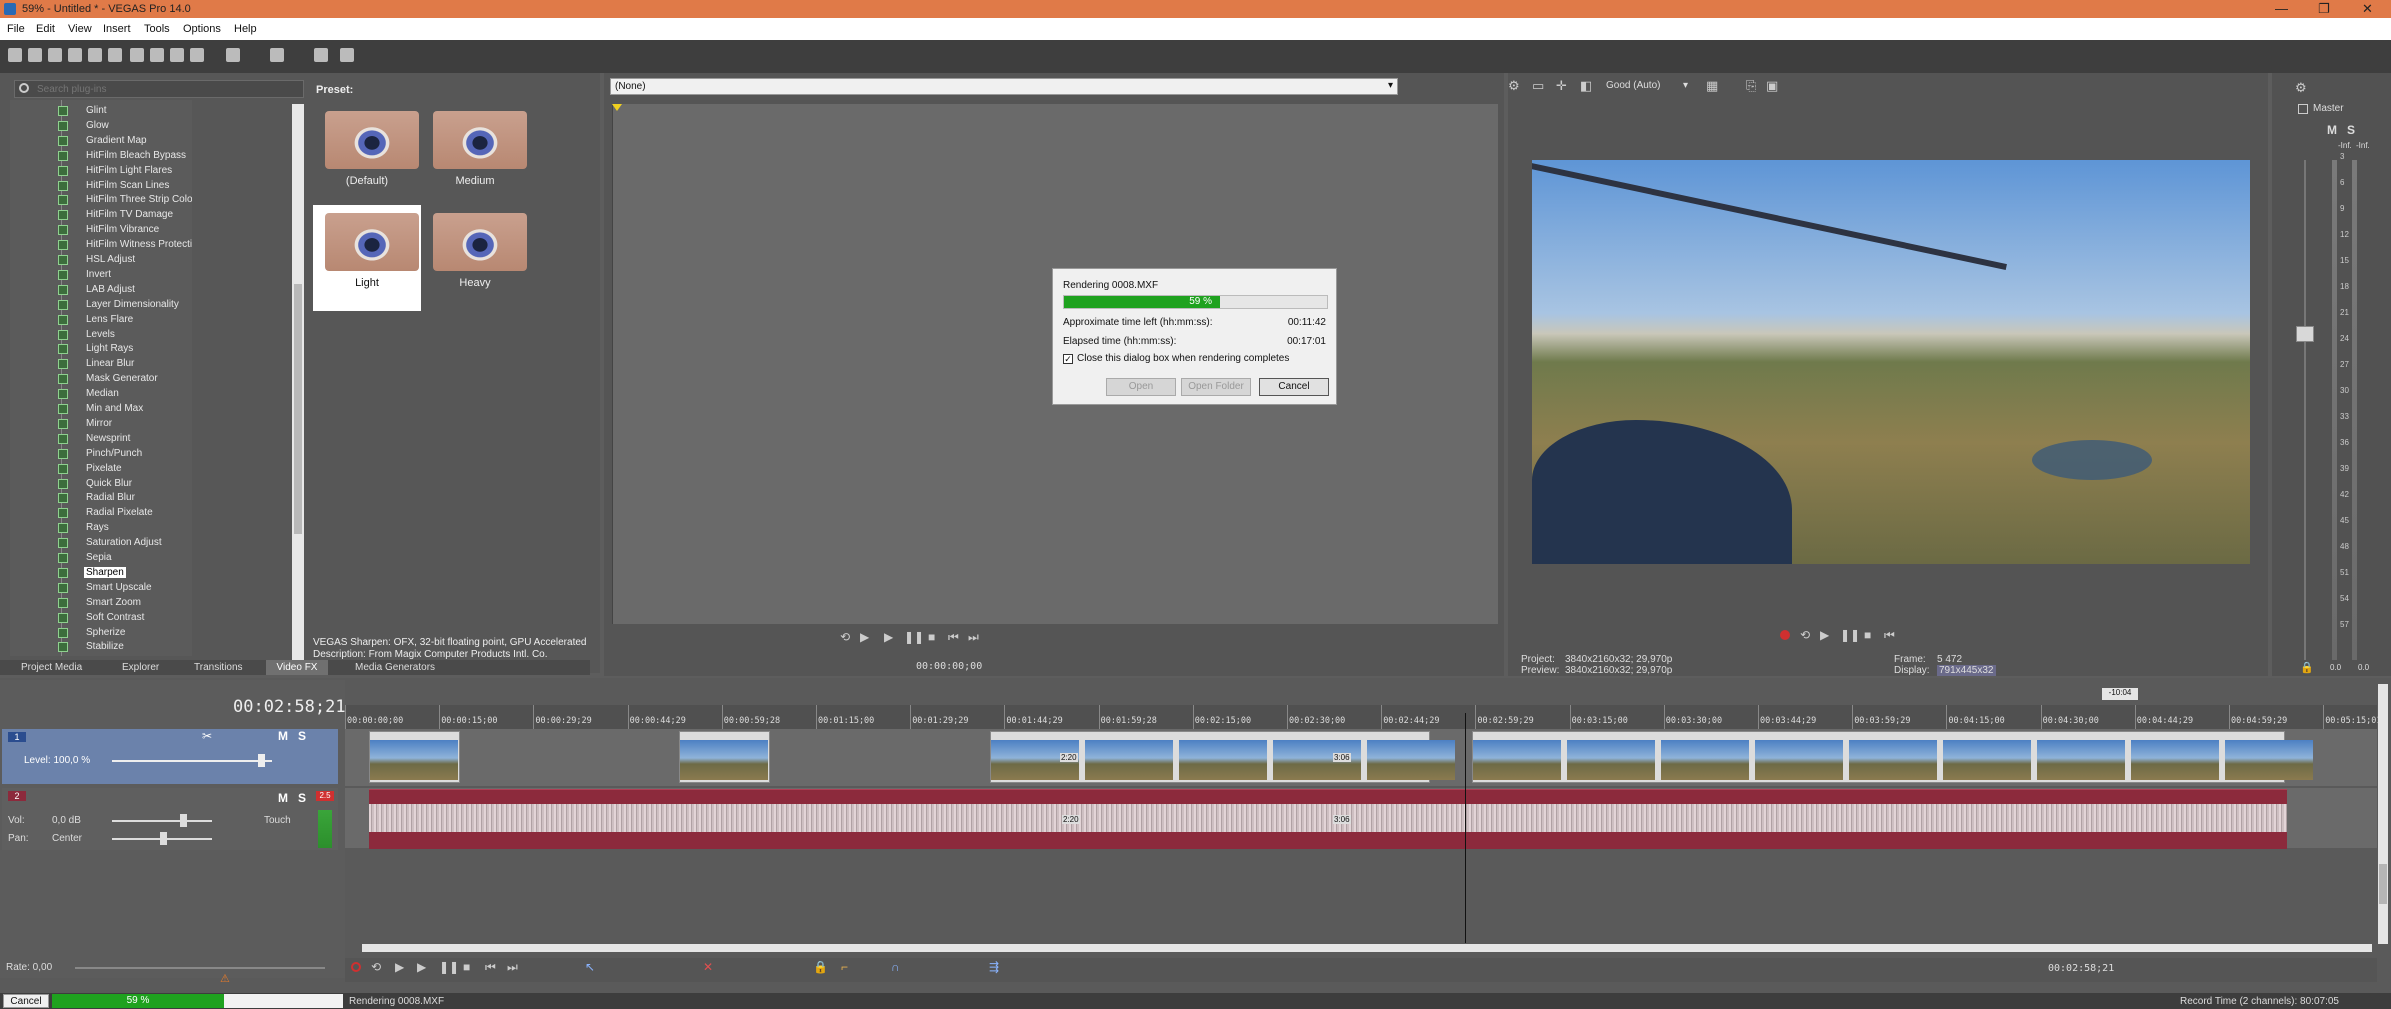 The width and height of the screenshot is (2391, 1009). What do you see at coordinates (895, 967) in the screenshot?
I see `snapping-icon: ∩` at bounding box center [895, 967].